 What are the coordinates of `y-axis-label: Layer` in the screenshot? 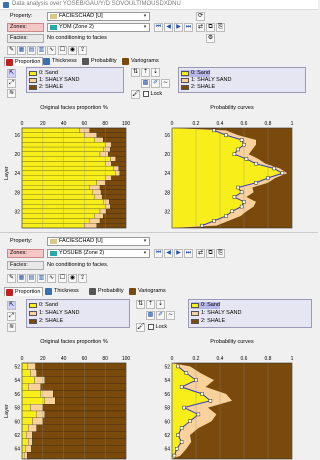 It's located at (7, 411).